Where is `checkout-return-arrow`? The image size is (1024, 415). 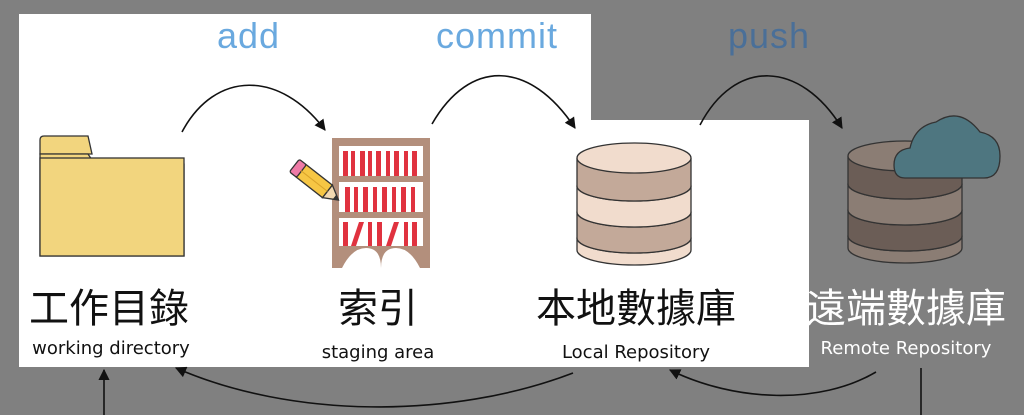
checkout-return-arrow is located at coordinates (374, 387).